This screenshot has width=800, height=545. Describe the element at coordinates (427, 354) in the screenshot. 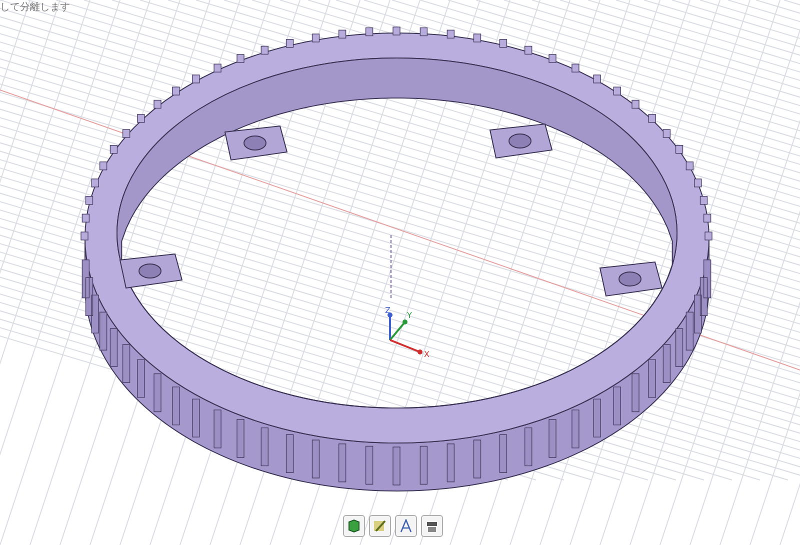

I see `axis-label: X` at that location.